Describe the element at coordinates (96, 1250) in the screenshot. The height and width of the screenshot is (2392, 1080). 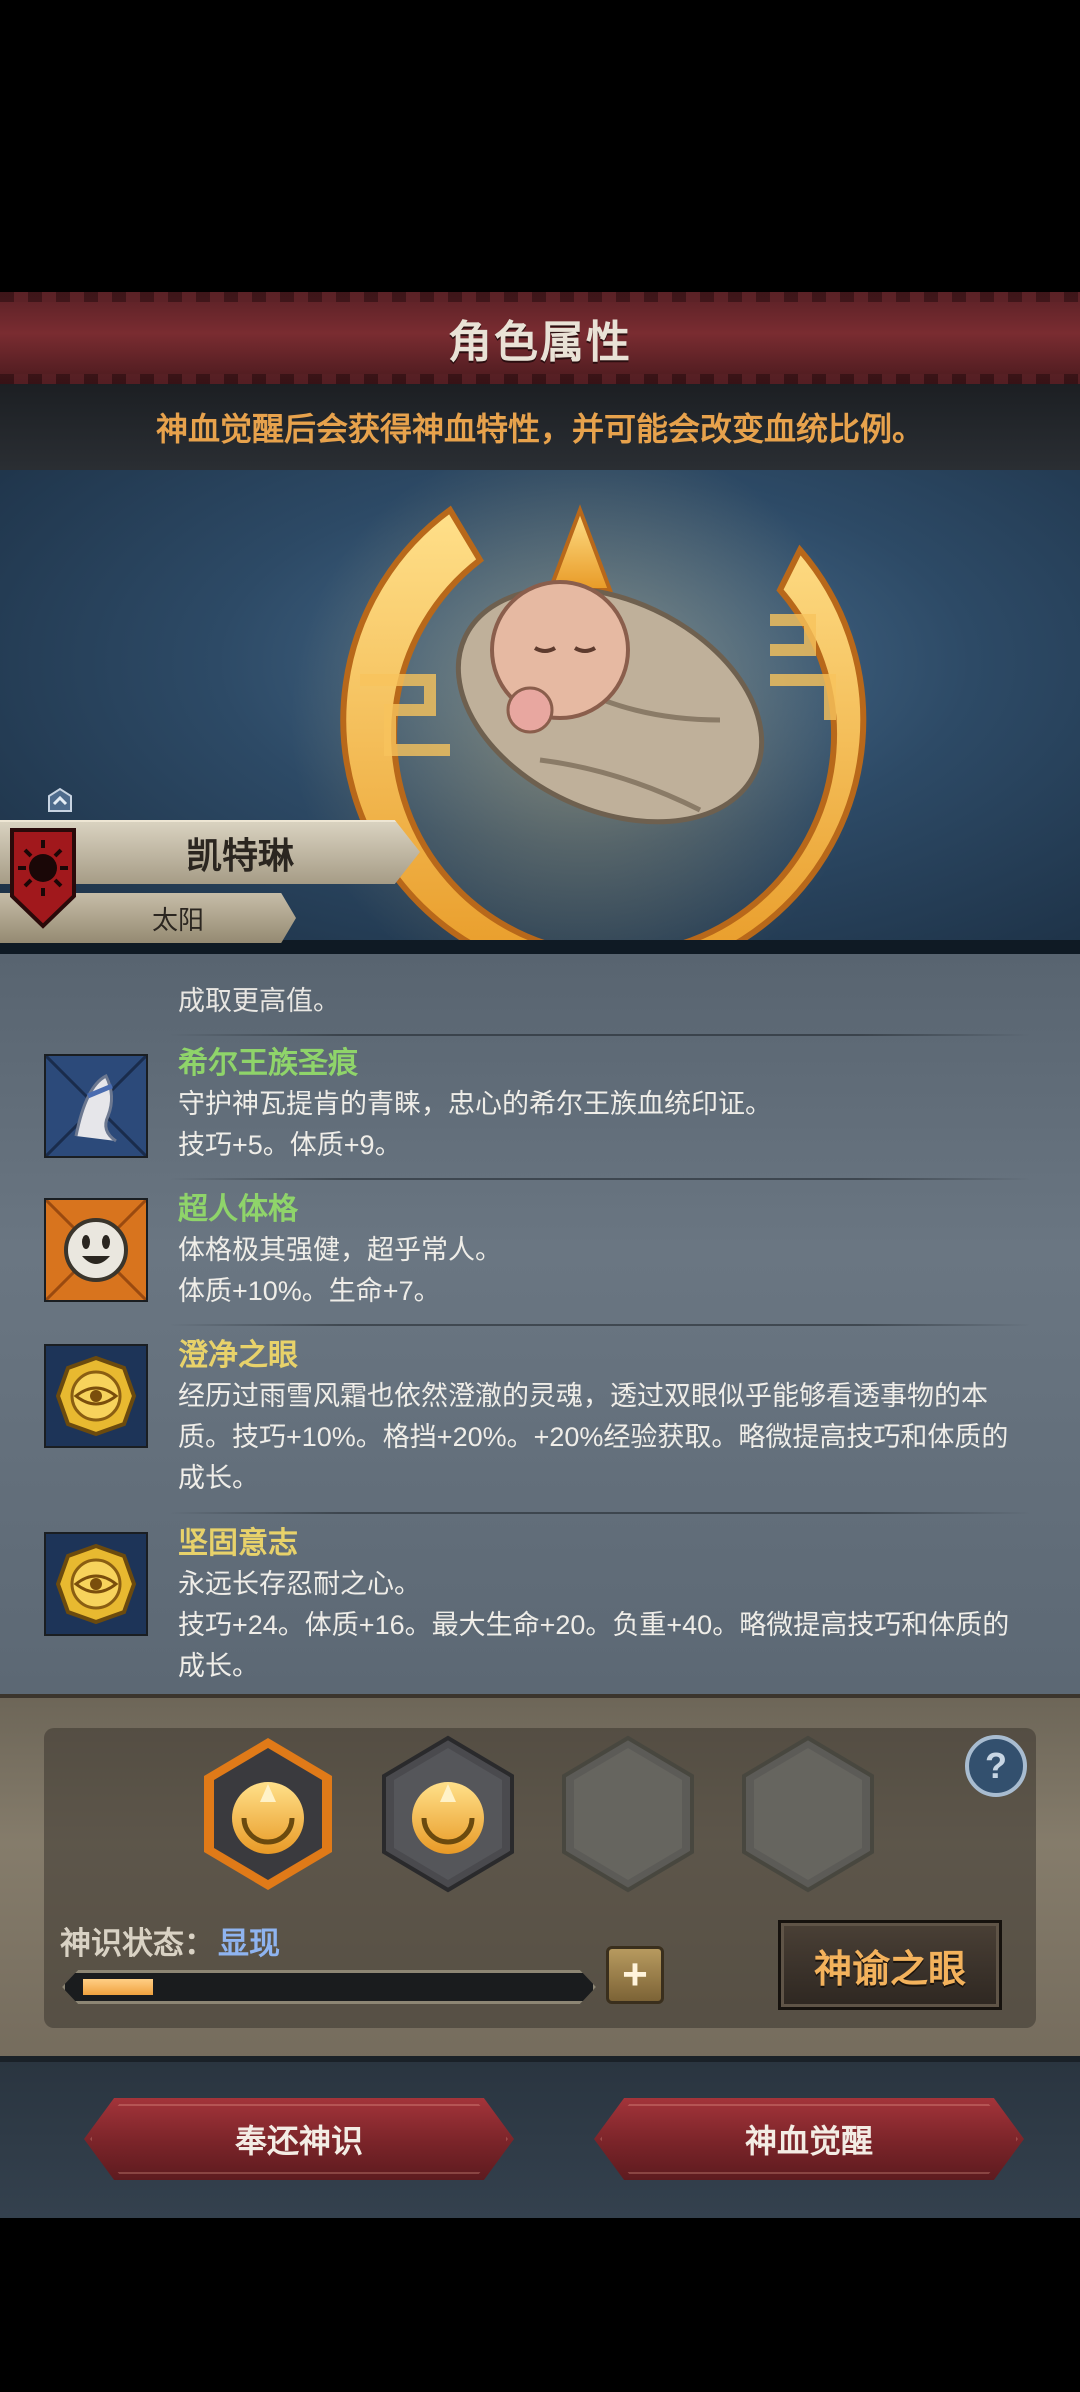
I see `superhuman-physique-icon` at that location.